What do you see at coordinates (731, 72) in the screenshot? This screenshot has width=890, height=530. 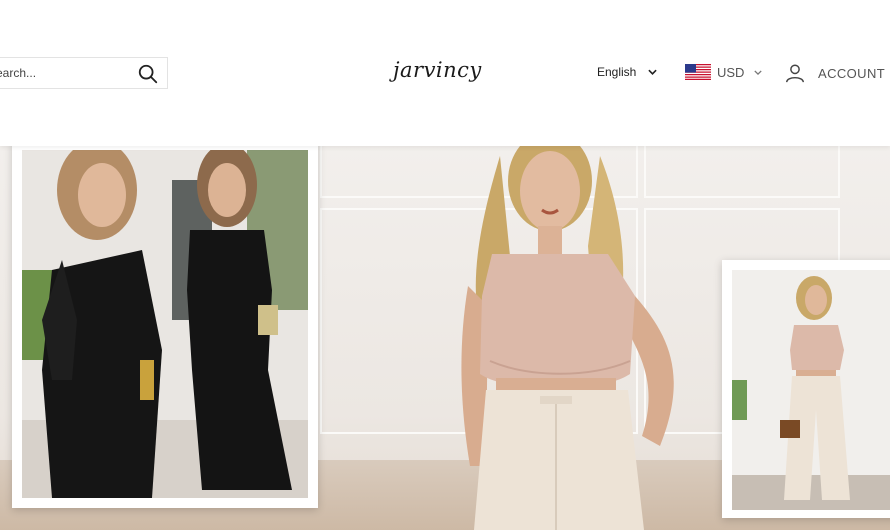 I see `currency-label: USD` at bounding box center [731, 72].